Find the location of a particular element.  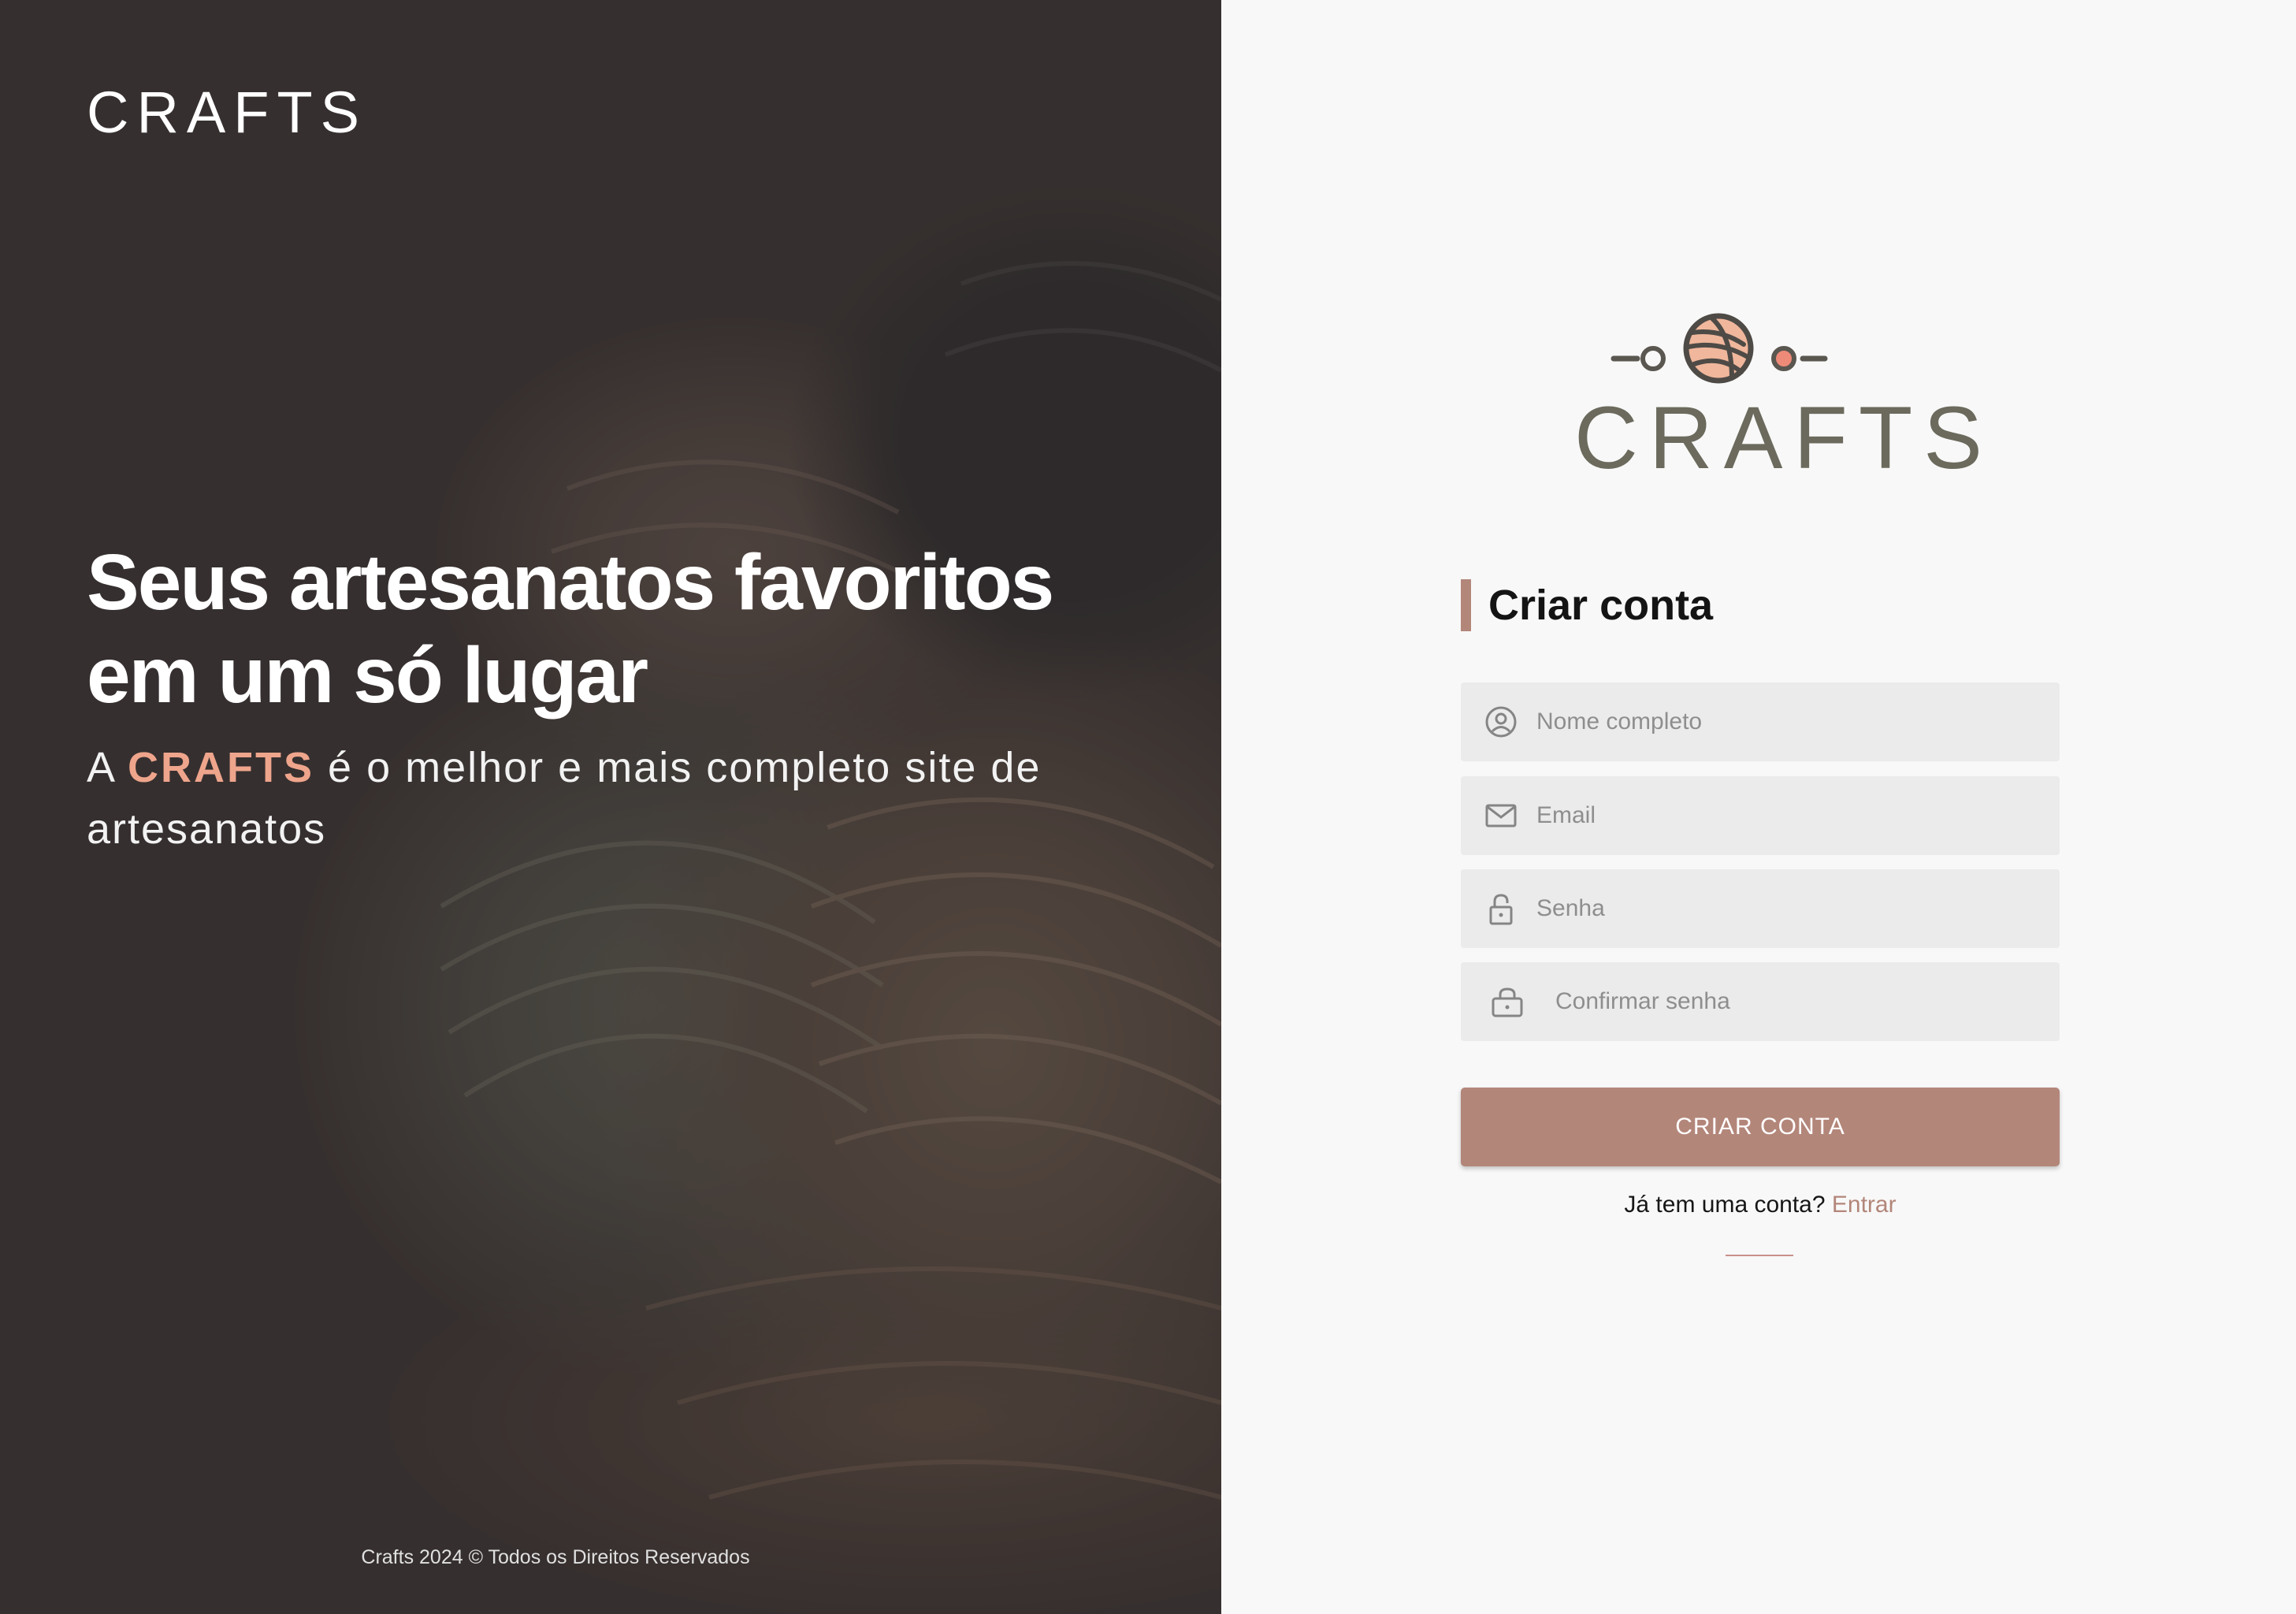

lock-alt-icon is located at coordinates (1507, 1002).